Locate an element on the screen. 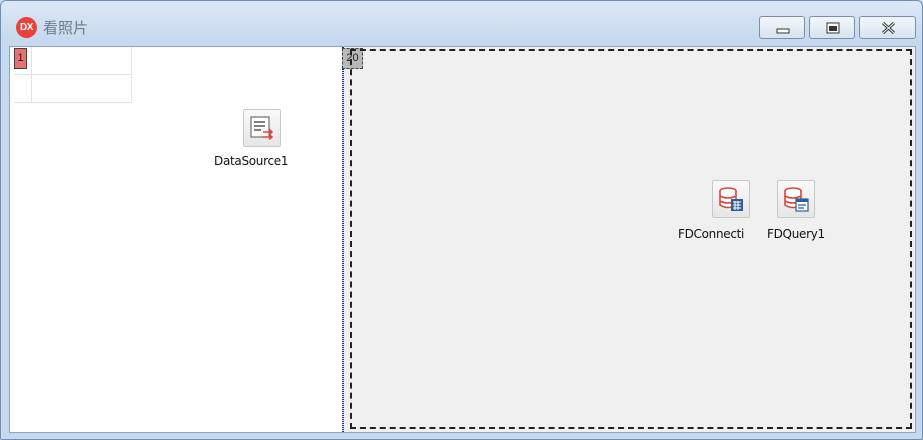  window-title: 看照片 is located at coordinates (66, 28).